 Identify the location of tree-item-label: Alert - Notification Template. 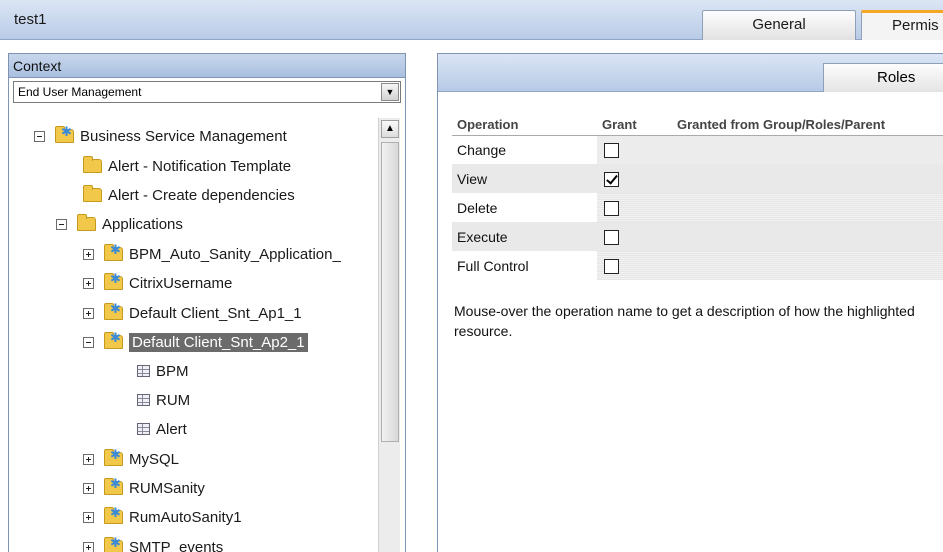
(200, 166).